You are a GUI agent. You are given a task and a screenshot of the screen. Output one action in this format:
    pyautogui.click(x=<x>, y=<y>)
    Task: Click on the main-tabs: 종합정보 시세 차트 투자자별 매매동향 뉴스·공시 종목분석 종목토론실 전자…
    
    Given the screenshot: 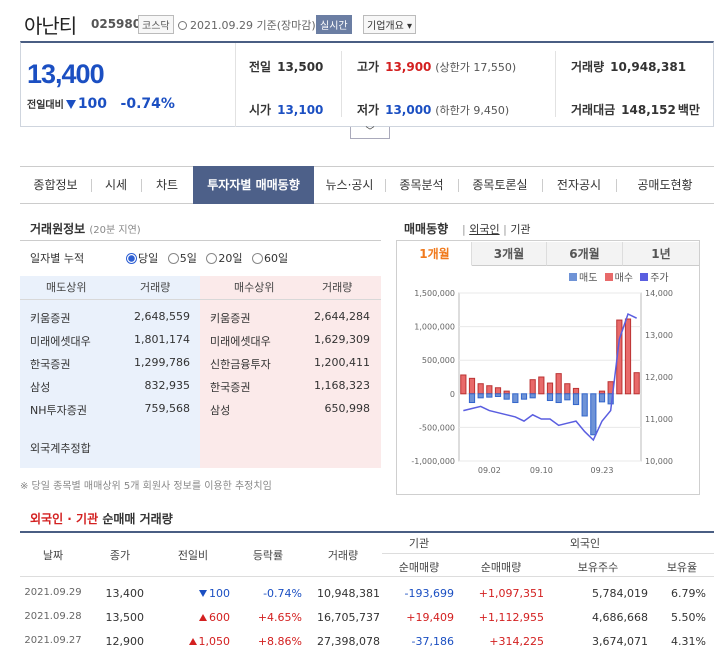 What is the action you would take?
    pyautogui.click(x=367, y=185)
    